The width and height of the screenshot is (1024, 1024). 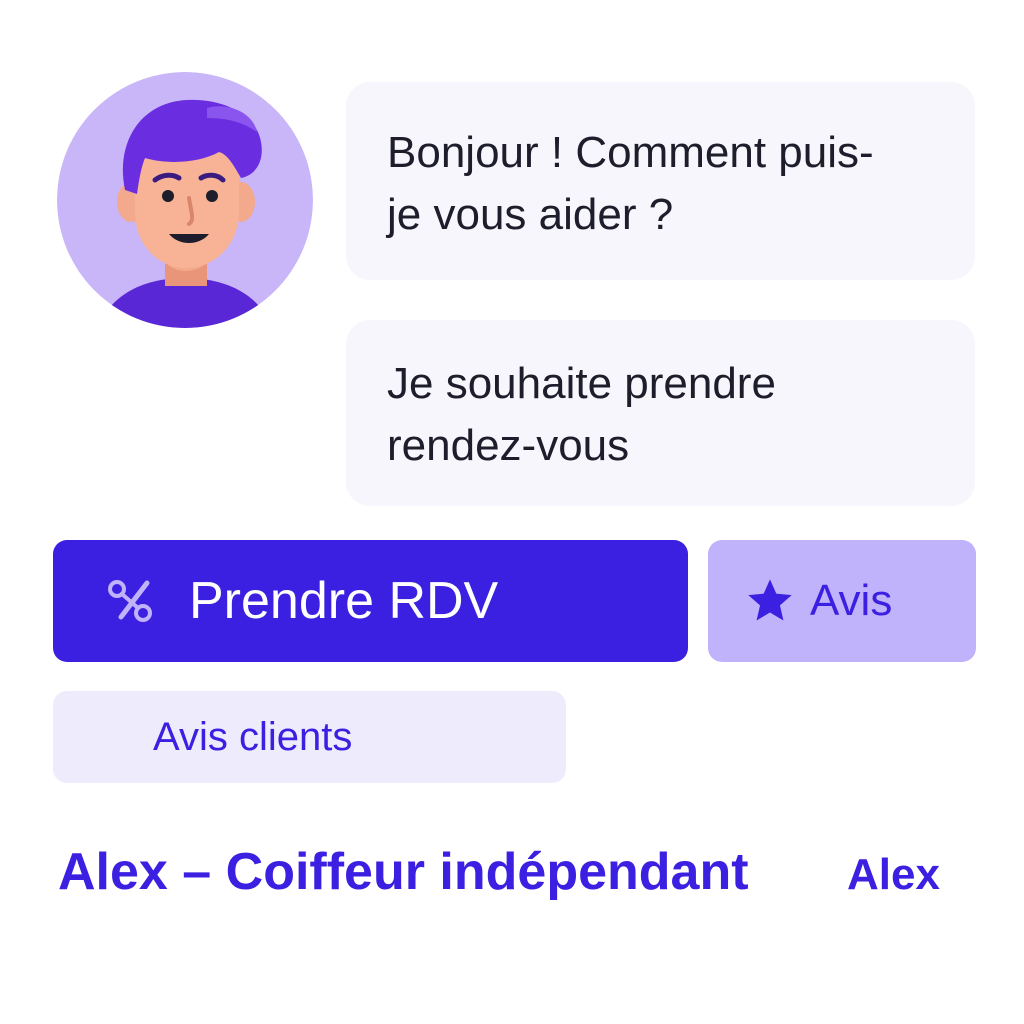 What do you see at coordinates (660, 181) in the screenshot?
I see `chat-message-greeting: Bonjour ! Comment puis- je vous aider ?` at bounding box center [660, 181].